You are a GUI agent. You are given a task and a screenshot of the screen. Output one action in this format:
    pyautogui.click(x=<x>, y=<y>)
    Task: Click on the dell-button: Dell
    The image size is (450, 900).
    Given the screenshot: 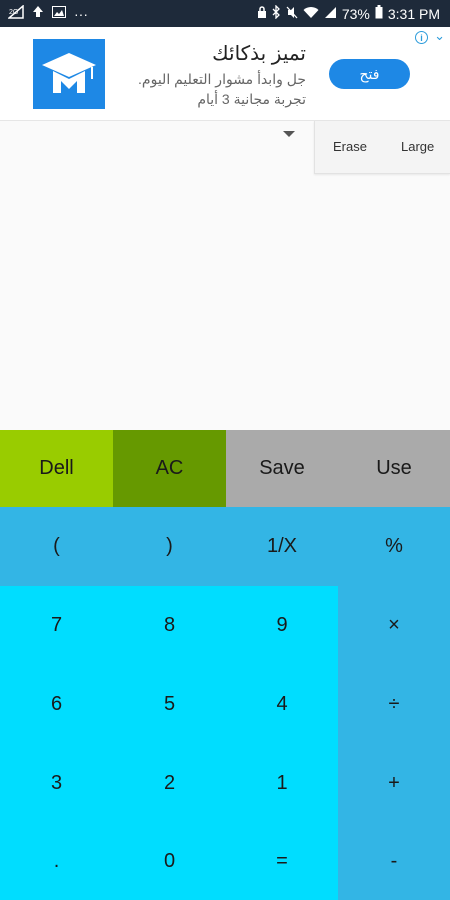 What is the action you would take?
    pyautogui.click(x=56, y=468)
    